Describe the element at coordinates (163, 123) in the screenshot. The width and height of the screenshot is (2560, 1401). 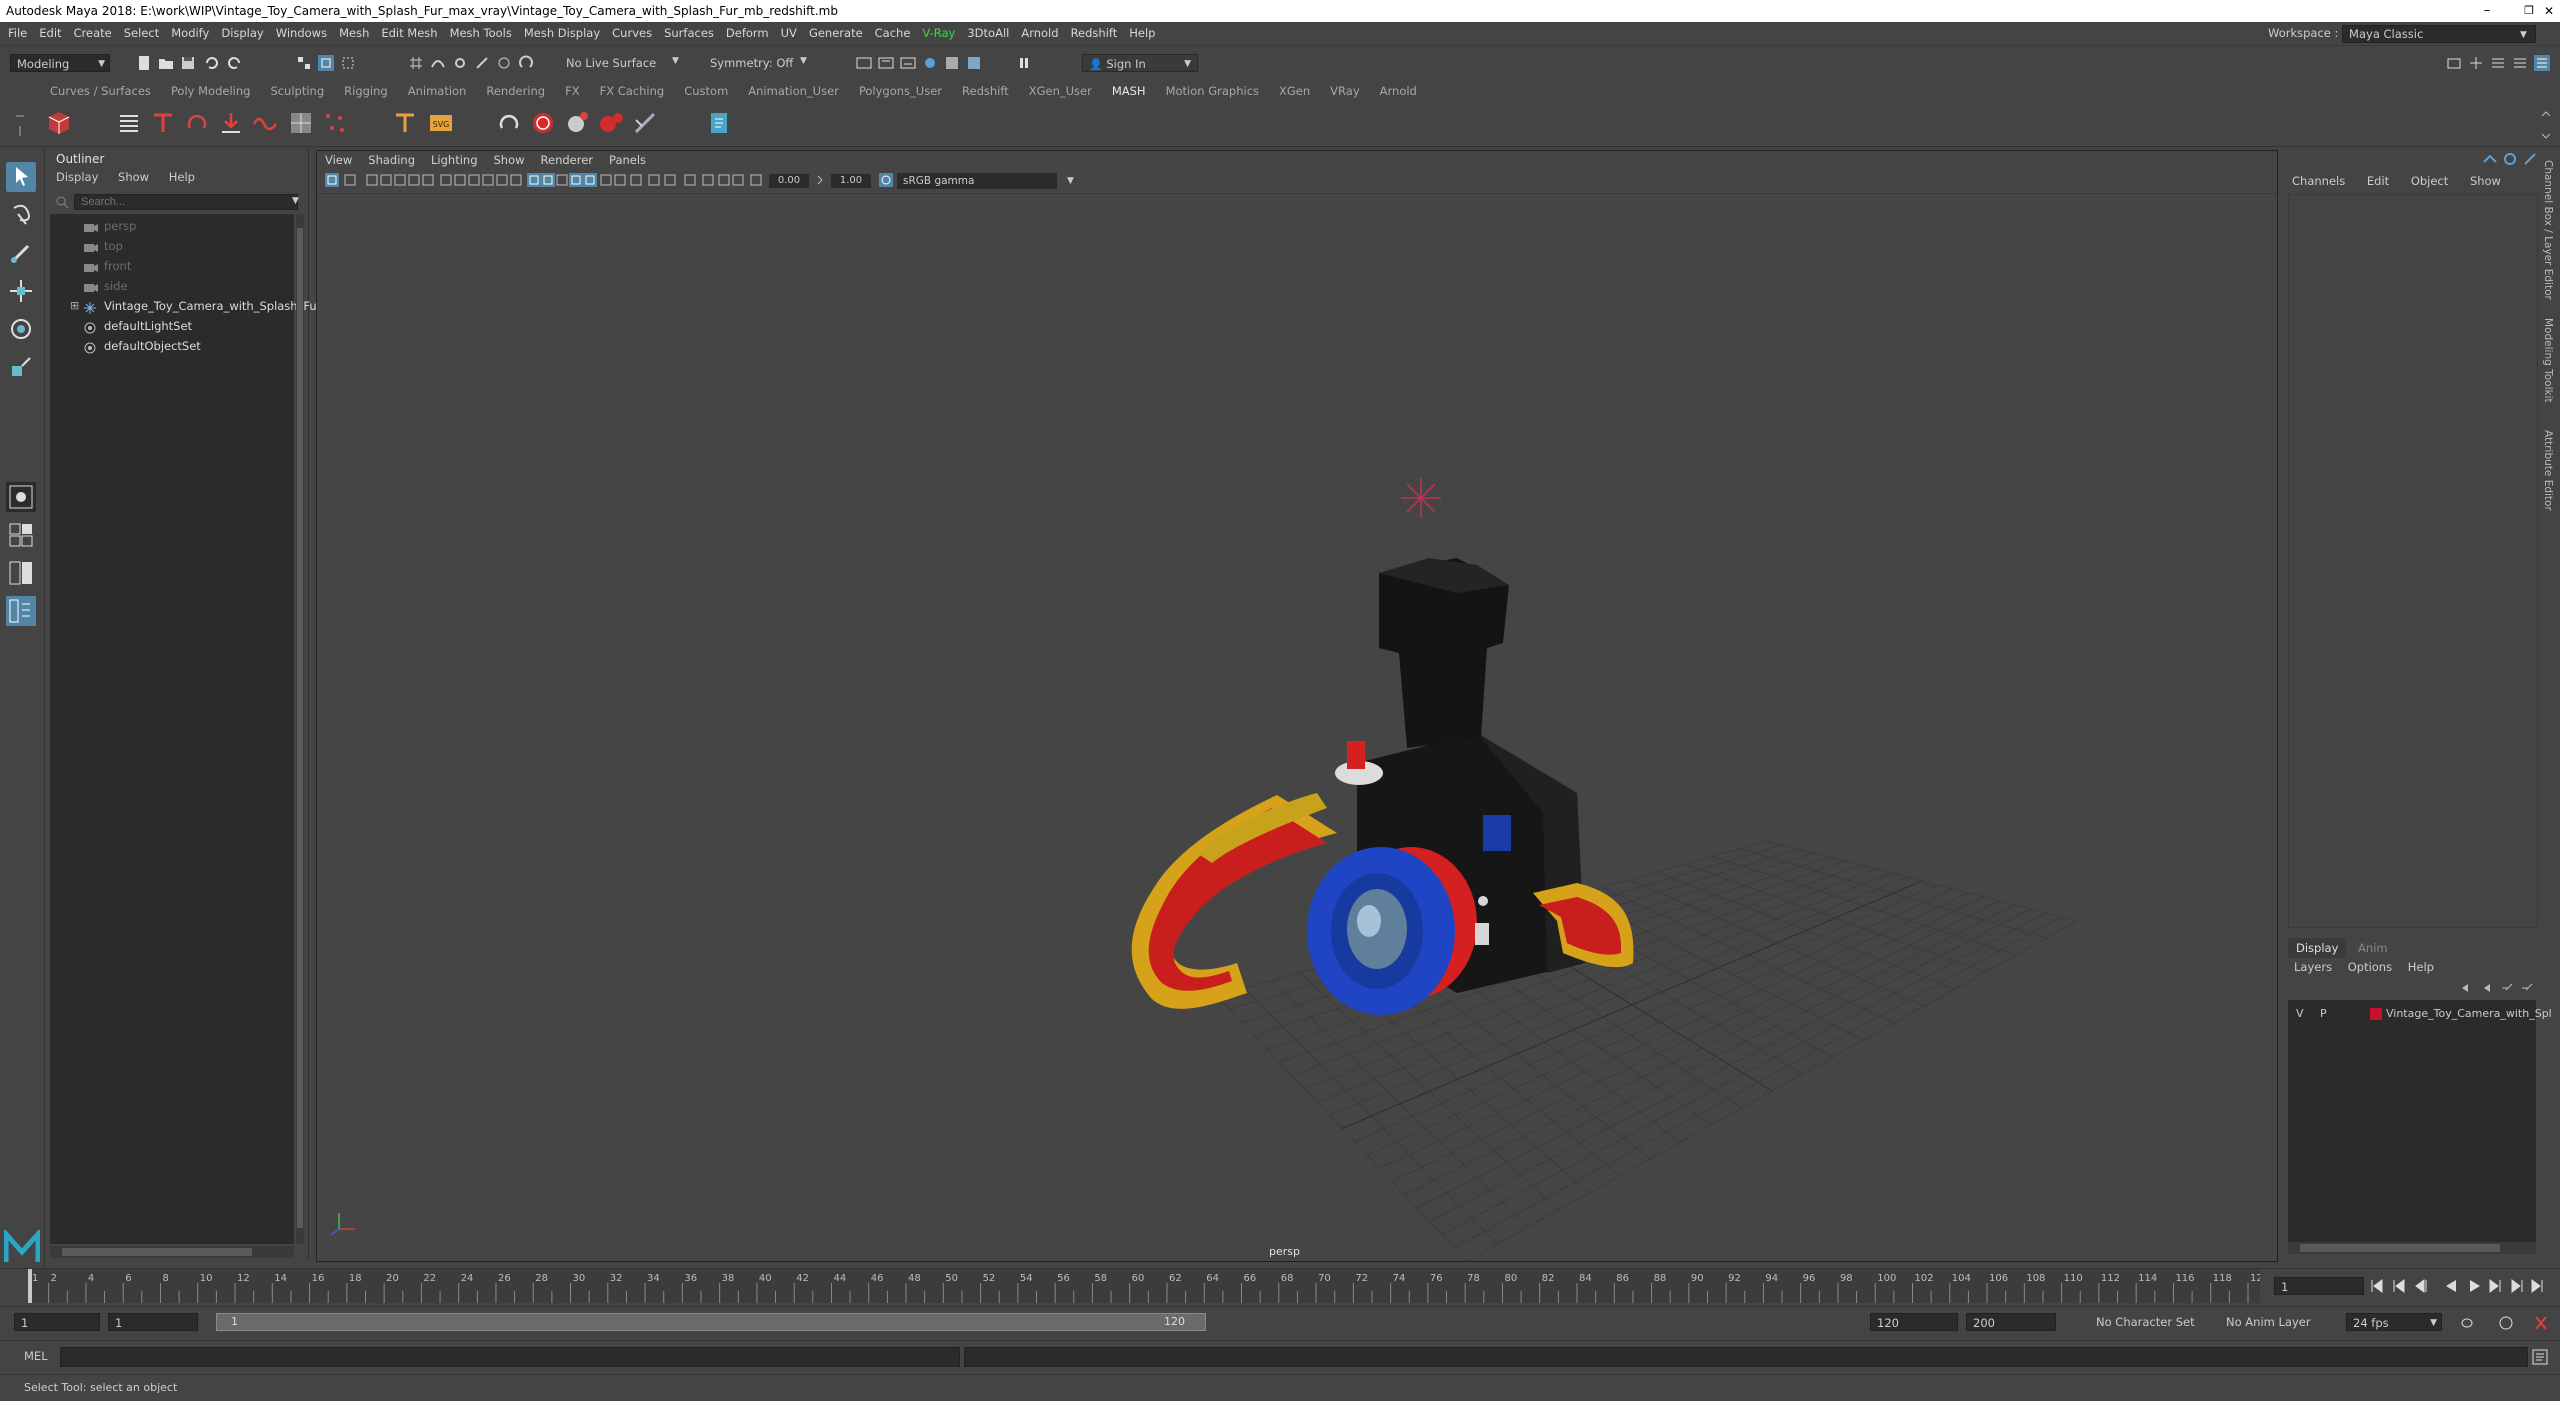
I see `text-tool-icon` at that location.